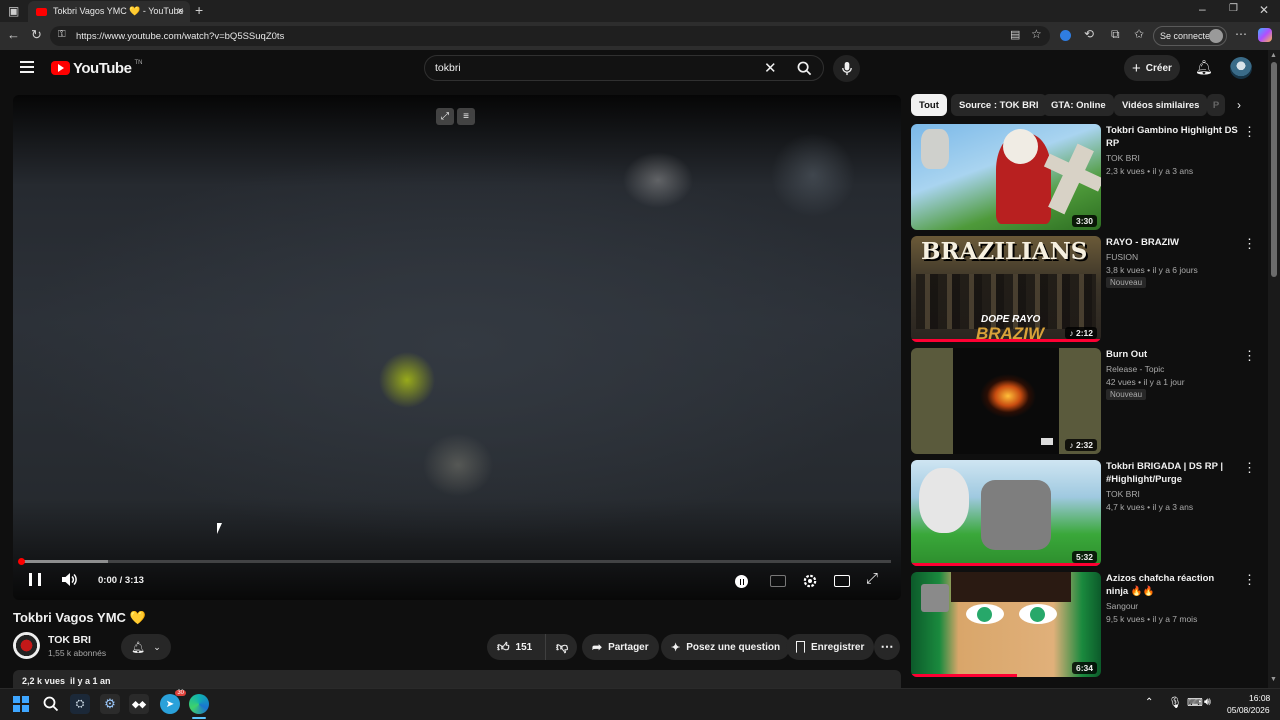 This screenshot has height=720, width=1280. I want to click on browser-menu-icon: ⋯, so click(1241, 34).